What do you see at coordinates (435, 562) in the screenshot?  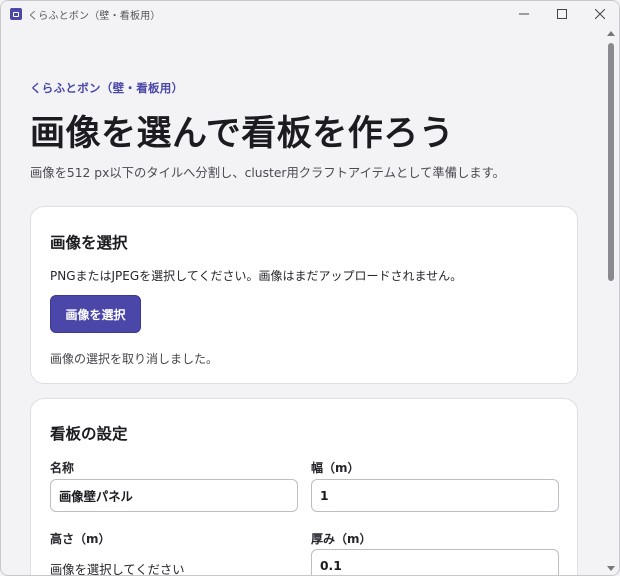 I see `thickness-input: 0.1` at bounding box center [435, 562].